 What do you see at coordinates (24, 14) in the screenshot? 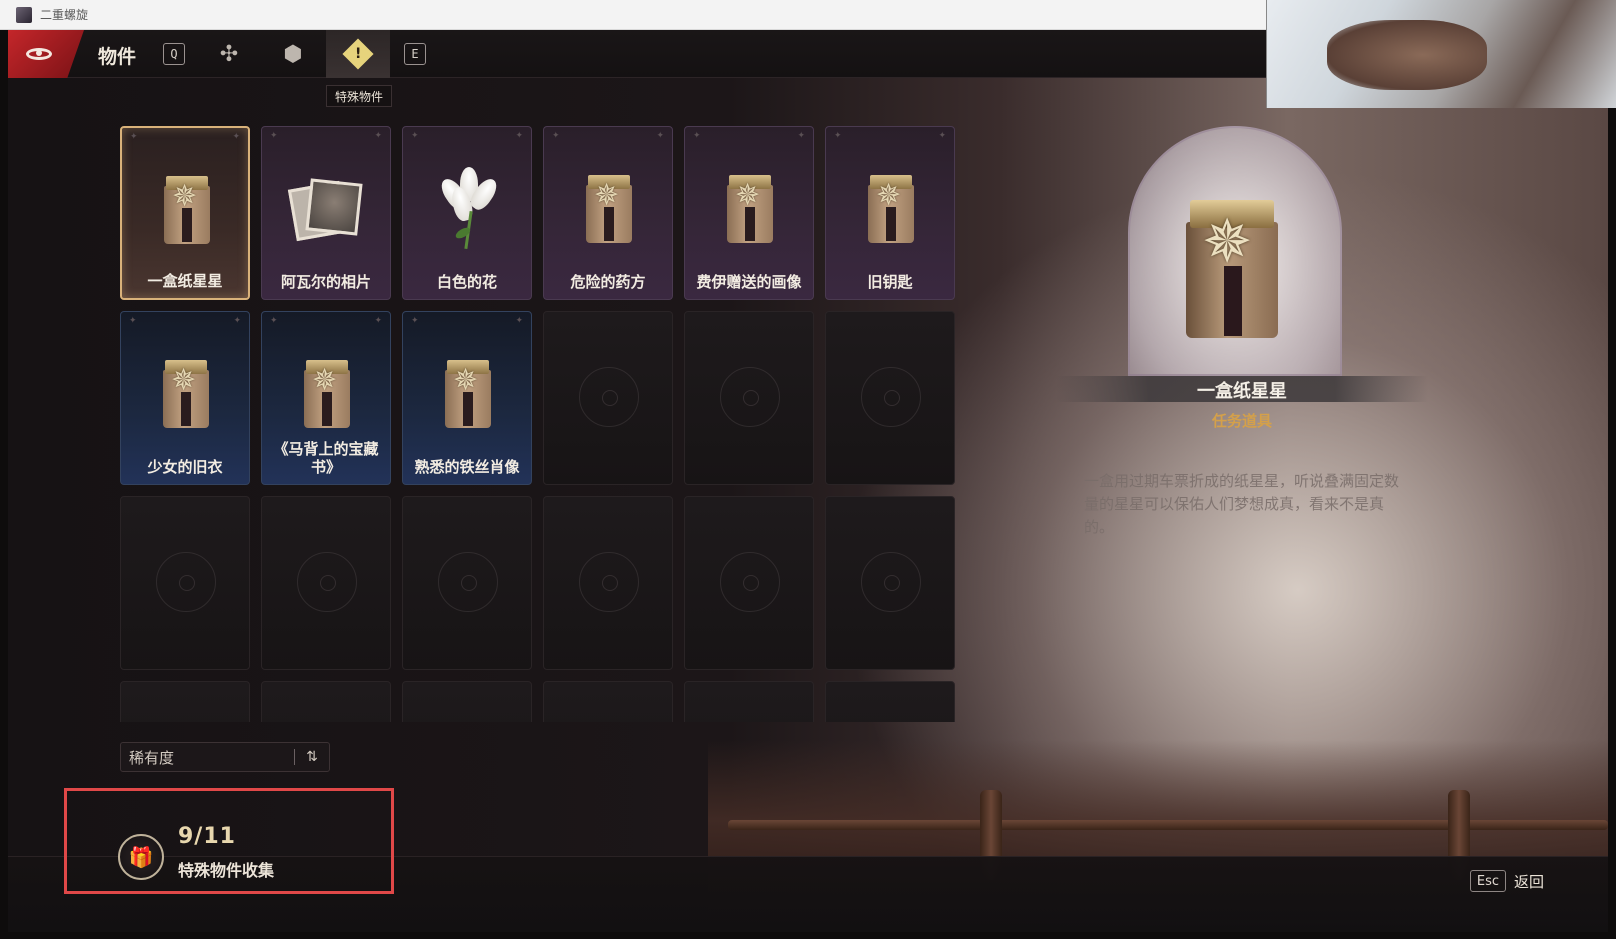
I see `app-icon` at bounding box center [24, 14].